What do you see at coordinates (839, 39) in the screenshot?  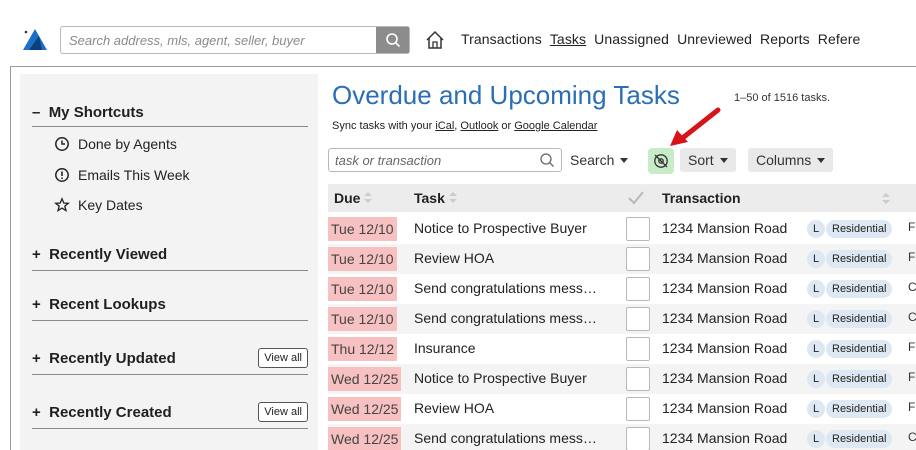 I see `nav-referrals: Refere` at bounding box center [839, 39].